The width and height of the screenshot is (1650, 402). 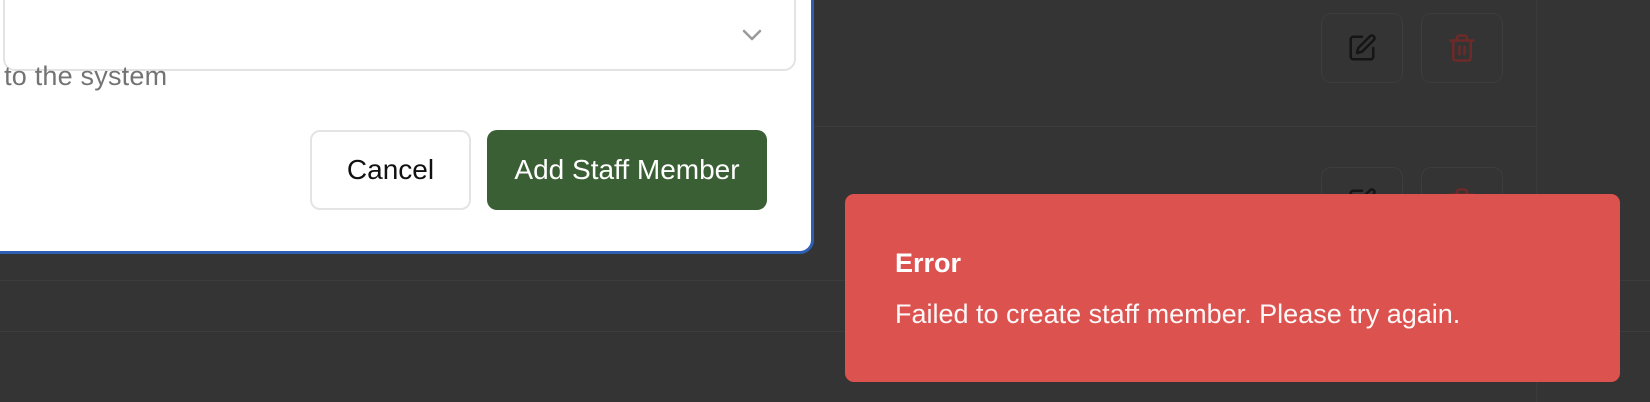 I want to click on delete-button, so click(x=1462, y=48).